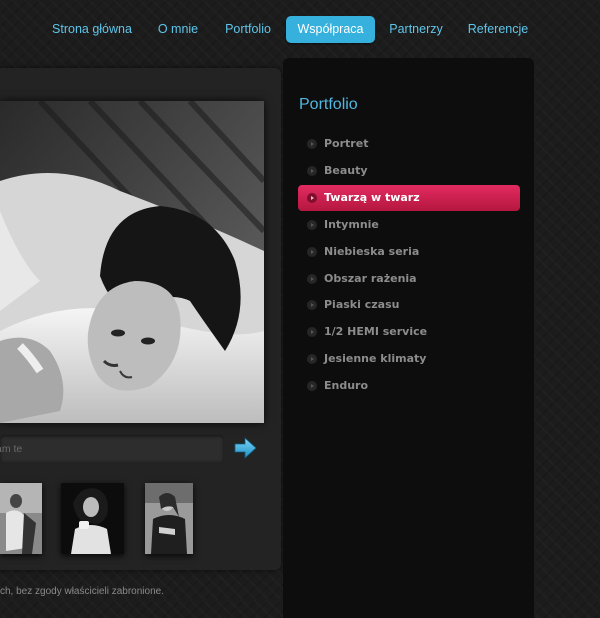 The height and width of the screenshot is (618, 600). What do you see at coordinates (409, 225) in the screenshot?
I see `sidebar-item-intymnie: Intymnie` at bounding box center [409, 225].